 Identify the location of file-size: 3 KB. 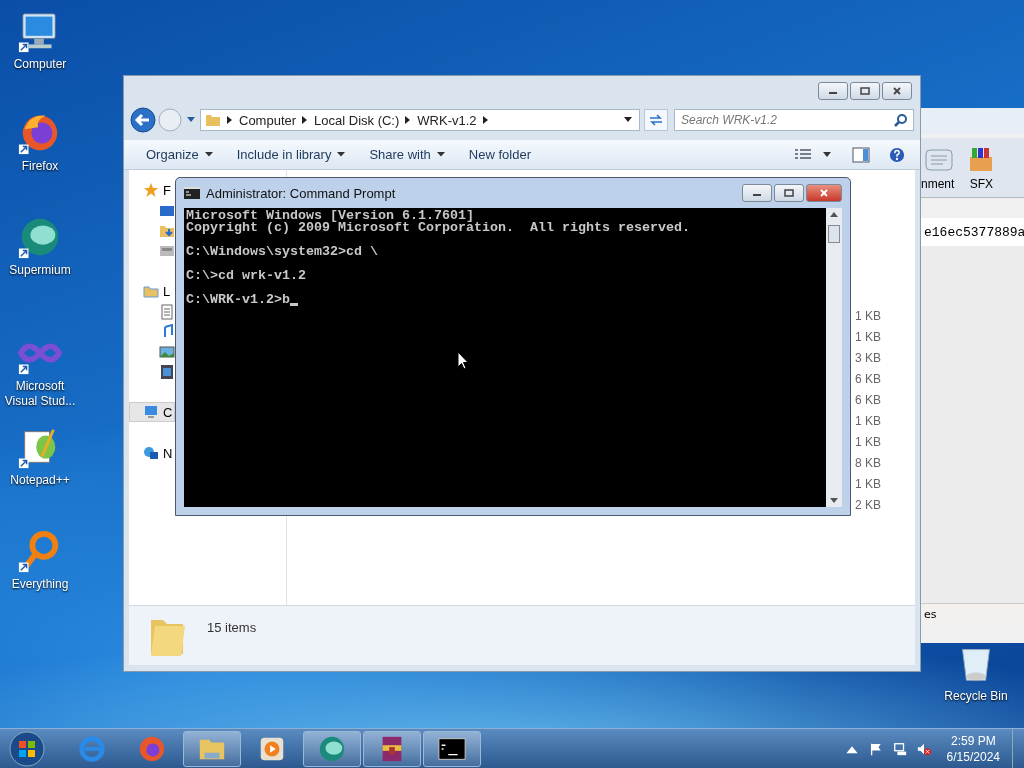
(868, 358).